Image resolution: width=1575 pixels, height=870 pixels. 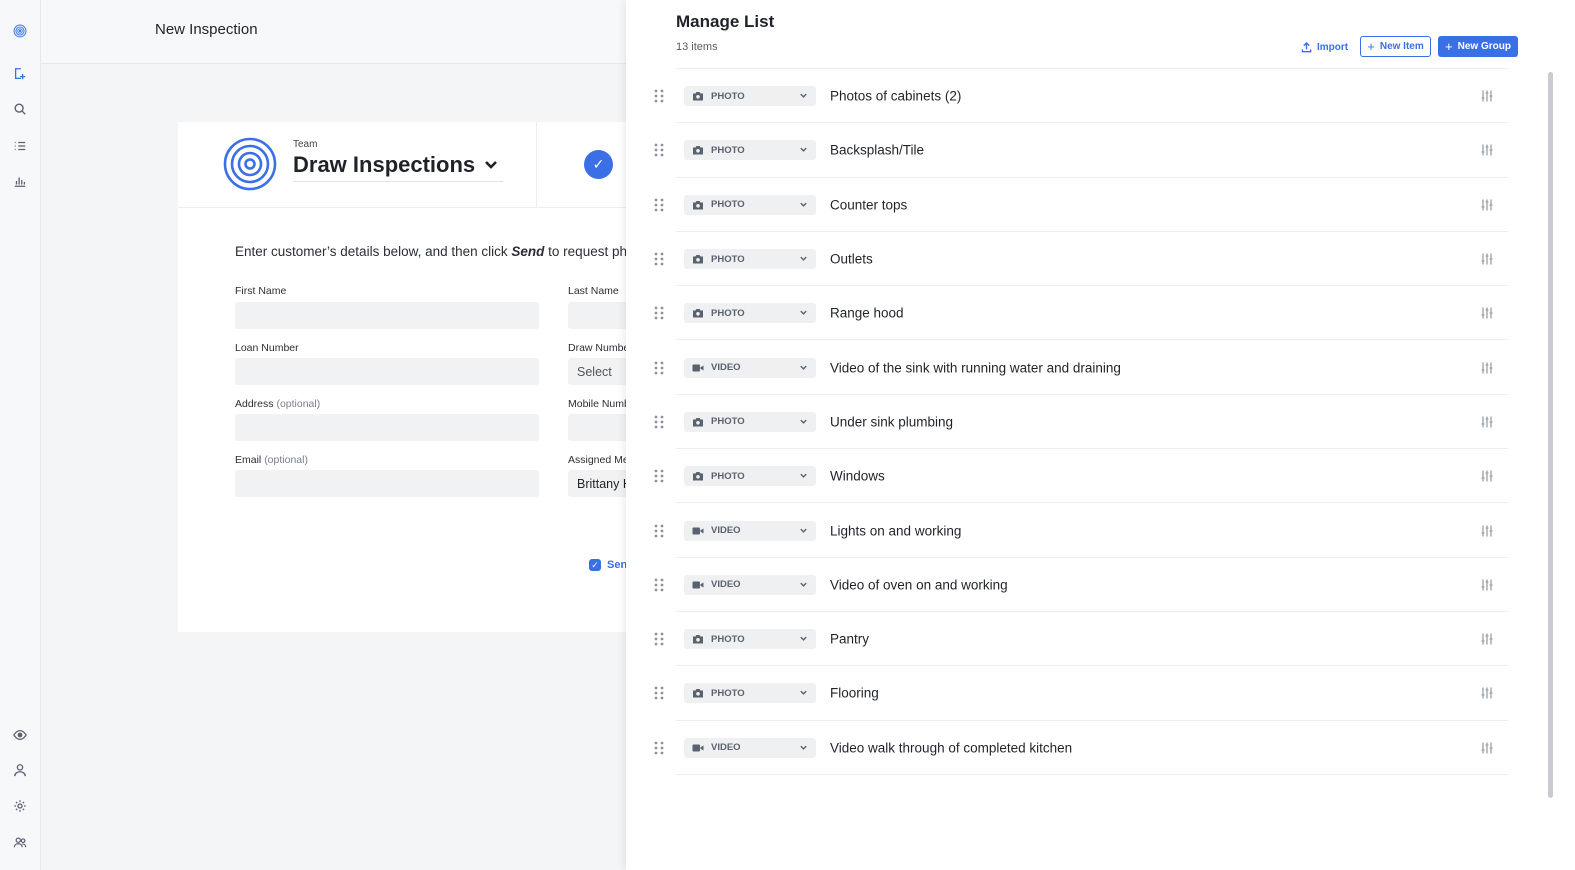 What do you see at coordinates (849, 639) in the screenshot?
I see `item-label: Pantry` at bounding box center [849, 639].